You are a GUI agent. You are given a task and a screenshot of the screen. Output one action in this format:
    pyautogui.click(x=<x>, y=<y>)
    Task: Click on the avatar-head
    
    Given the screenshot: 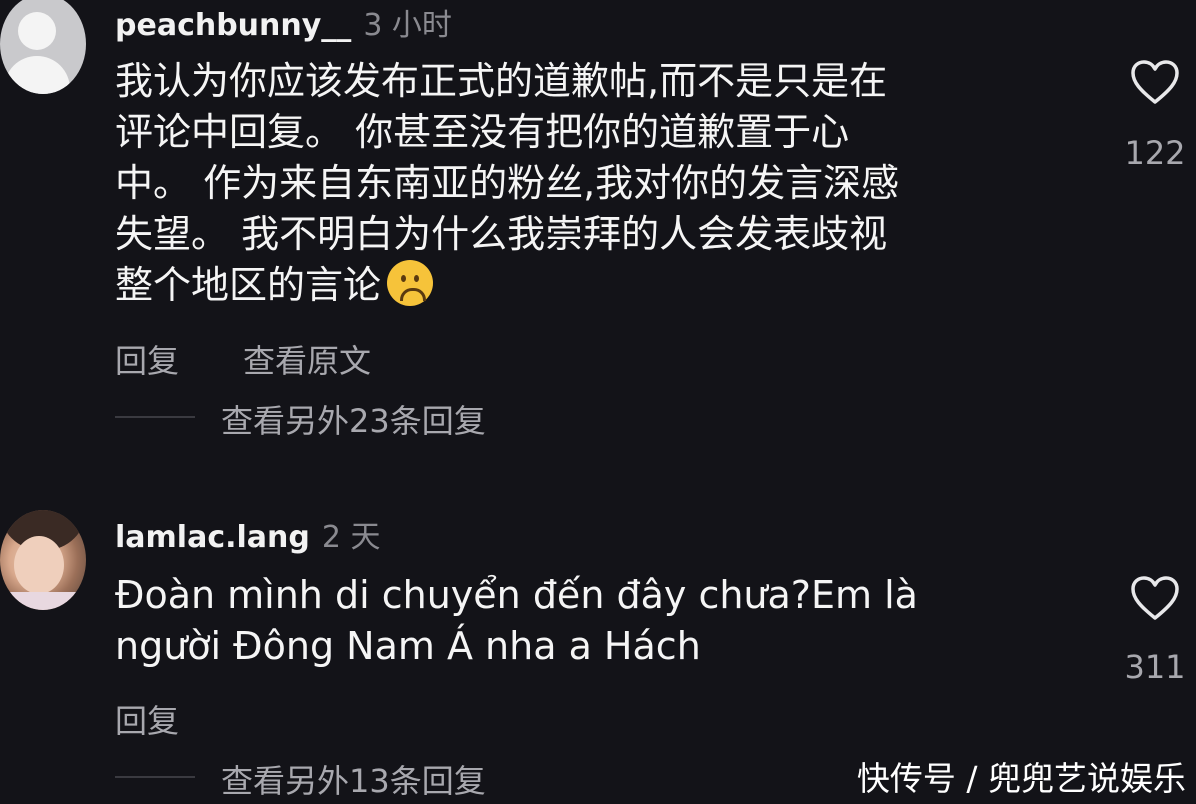 What is the action you would take?
    pyautogui.click(x=37, y=31)
    